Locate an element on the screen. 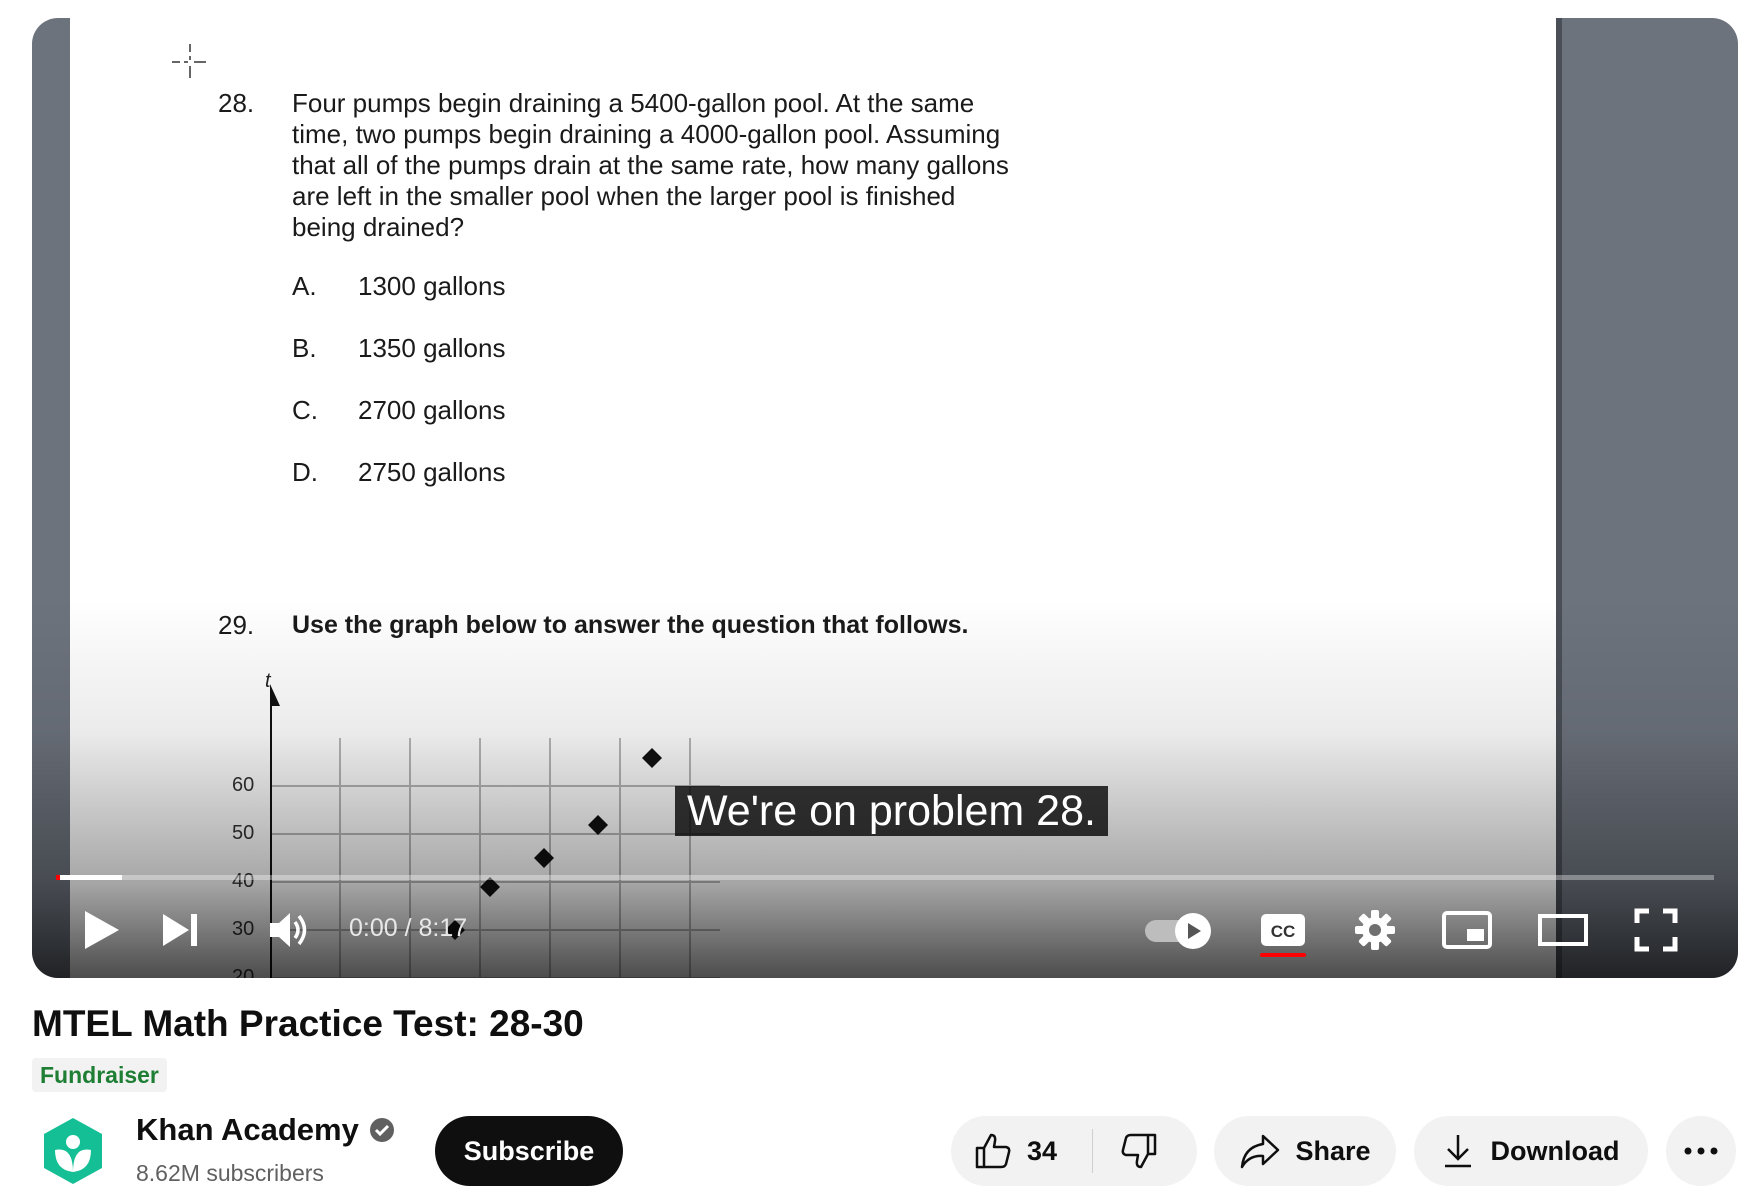  gear-icon is located at coordinates (1375, 930).